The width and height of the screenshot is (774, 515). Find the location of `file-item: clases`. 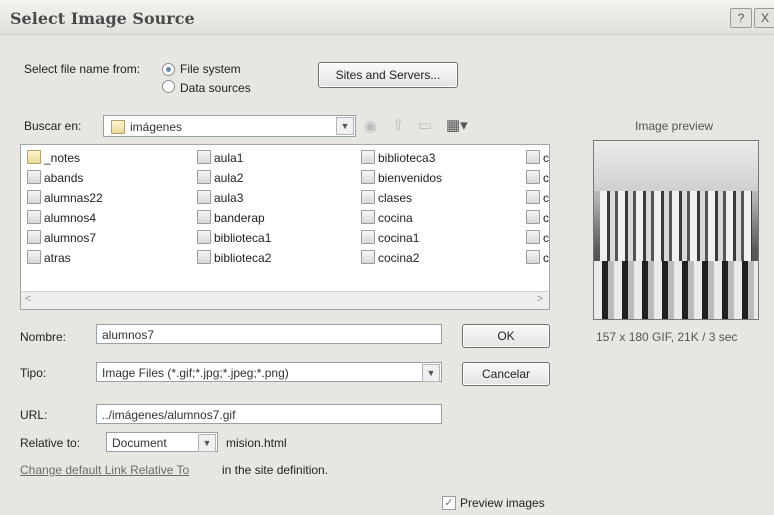

file-item: clases is located at coordinates (386, 198).